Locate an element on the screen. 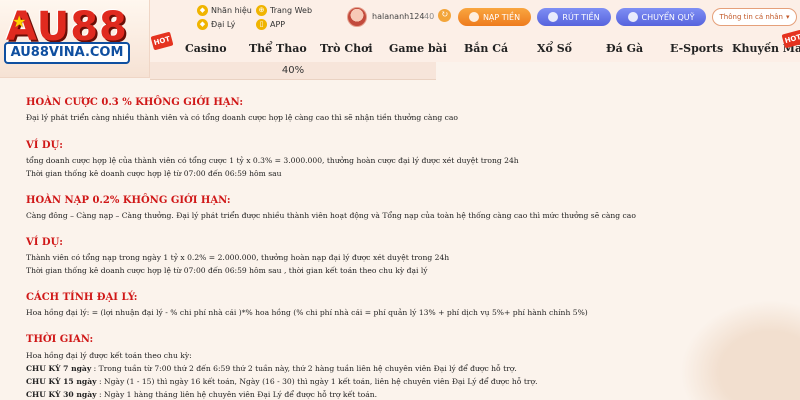  deposit-button: NẠP TIỀN is located at coordinates (494, 17).